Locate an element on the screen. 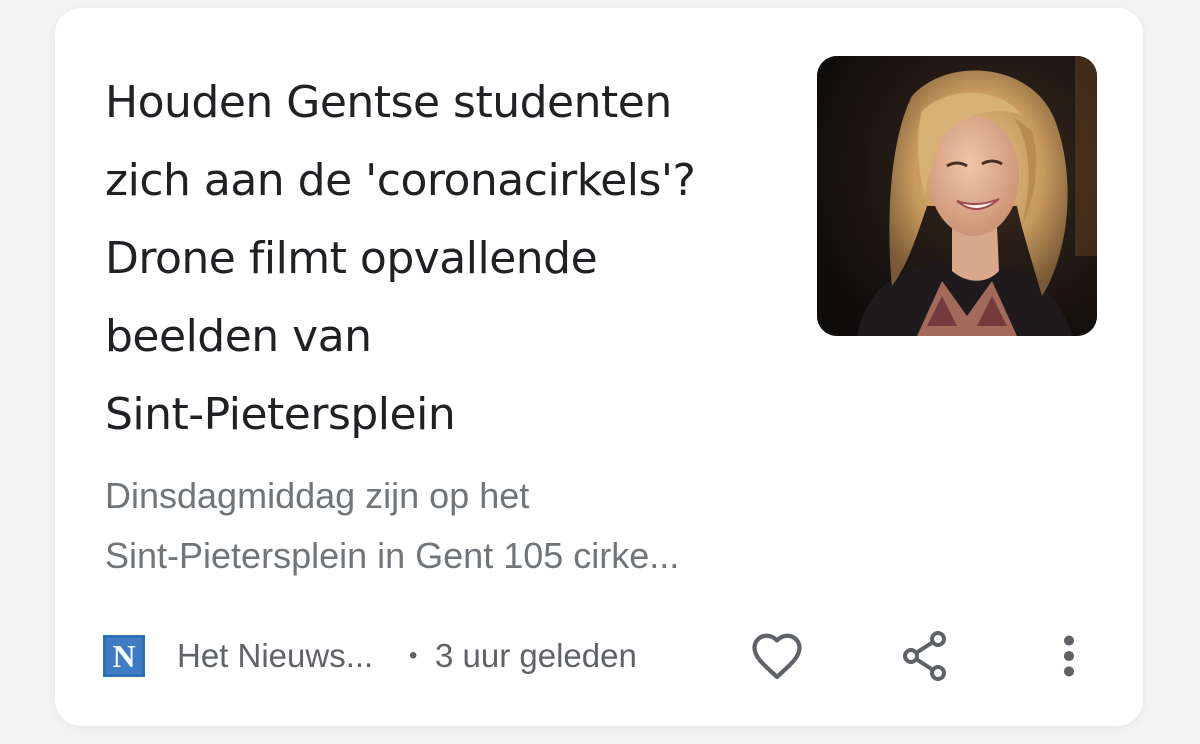  share-button is located at coordinates (925, 656).